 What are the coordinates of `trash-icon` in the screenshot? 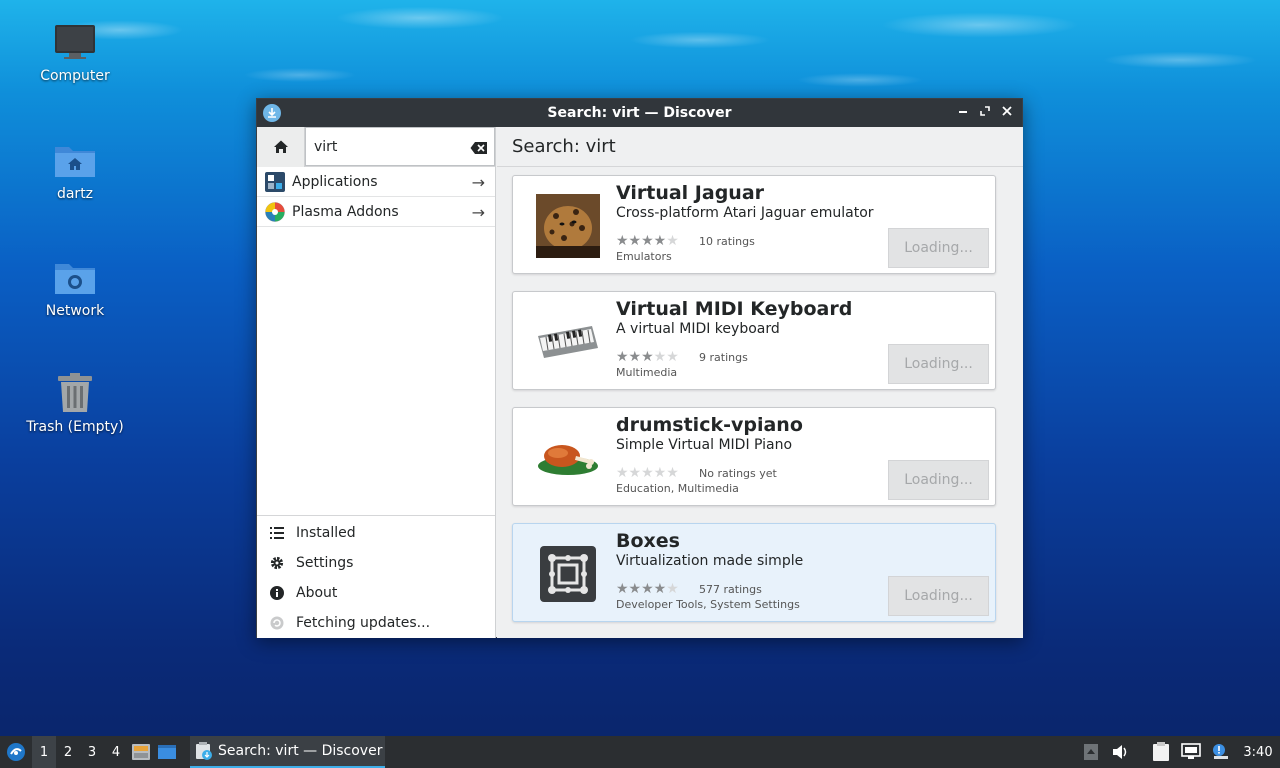 It's located at (75, 393).